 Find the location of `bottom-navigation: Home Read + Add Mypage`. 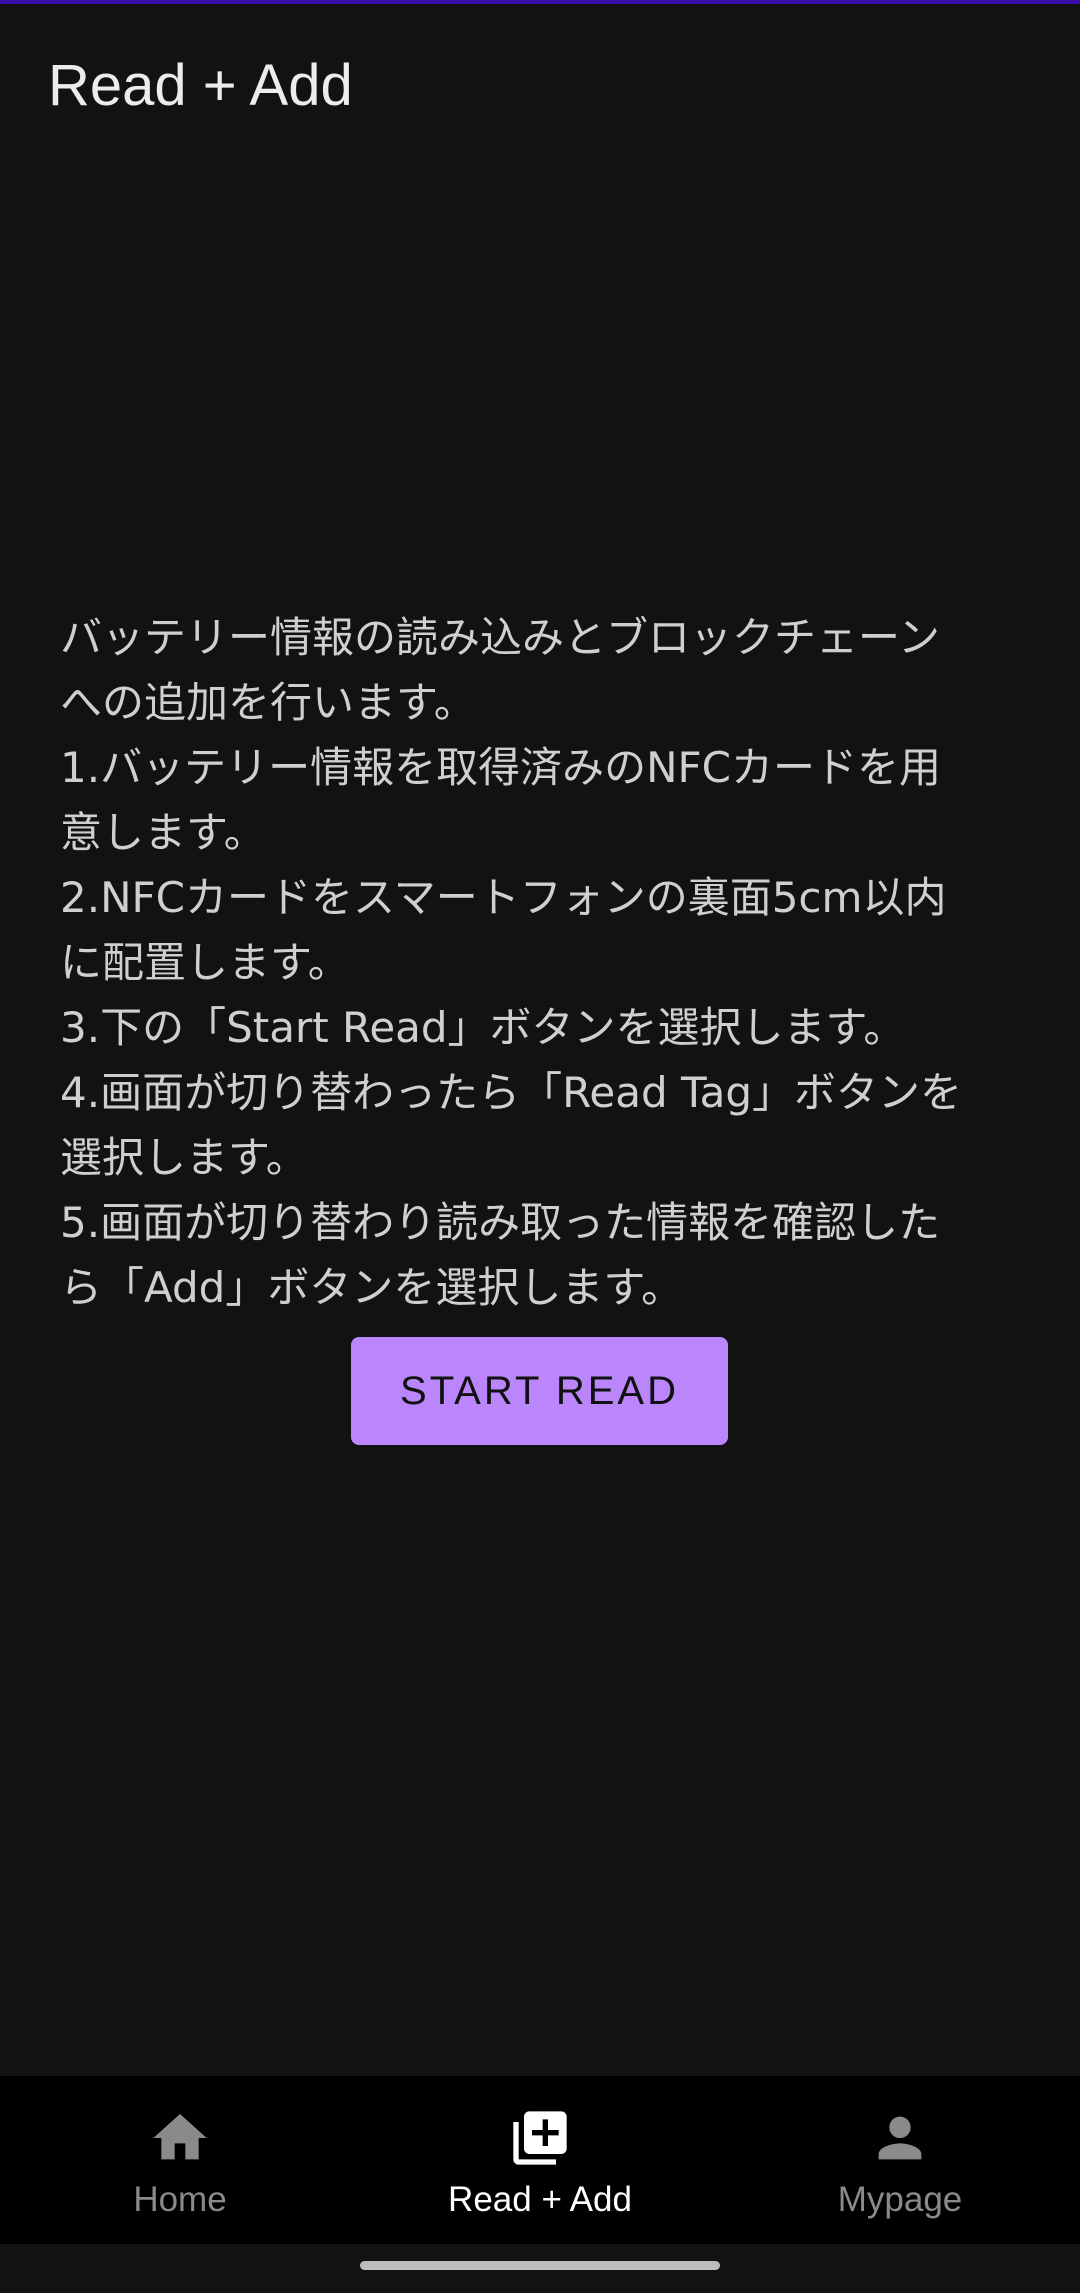

bottom-navigation: Home Read + Add Mypage is located at coordinates (540, 2160).